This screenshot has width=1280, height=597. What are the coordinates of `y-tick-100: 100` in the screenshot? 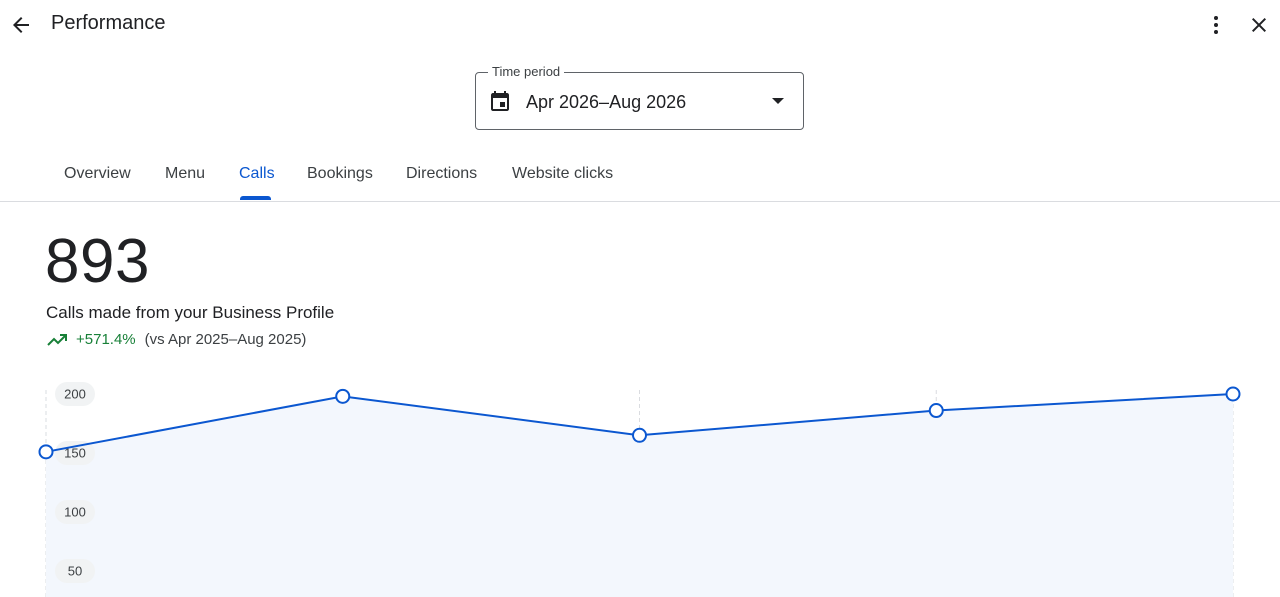 It's located at (75, 512).